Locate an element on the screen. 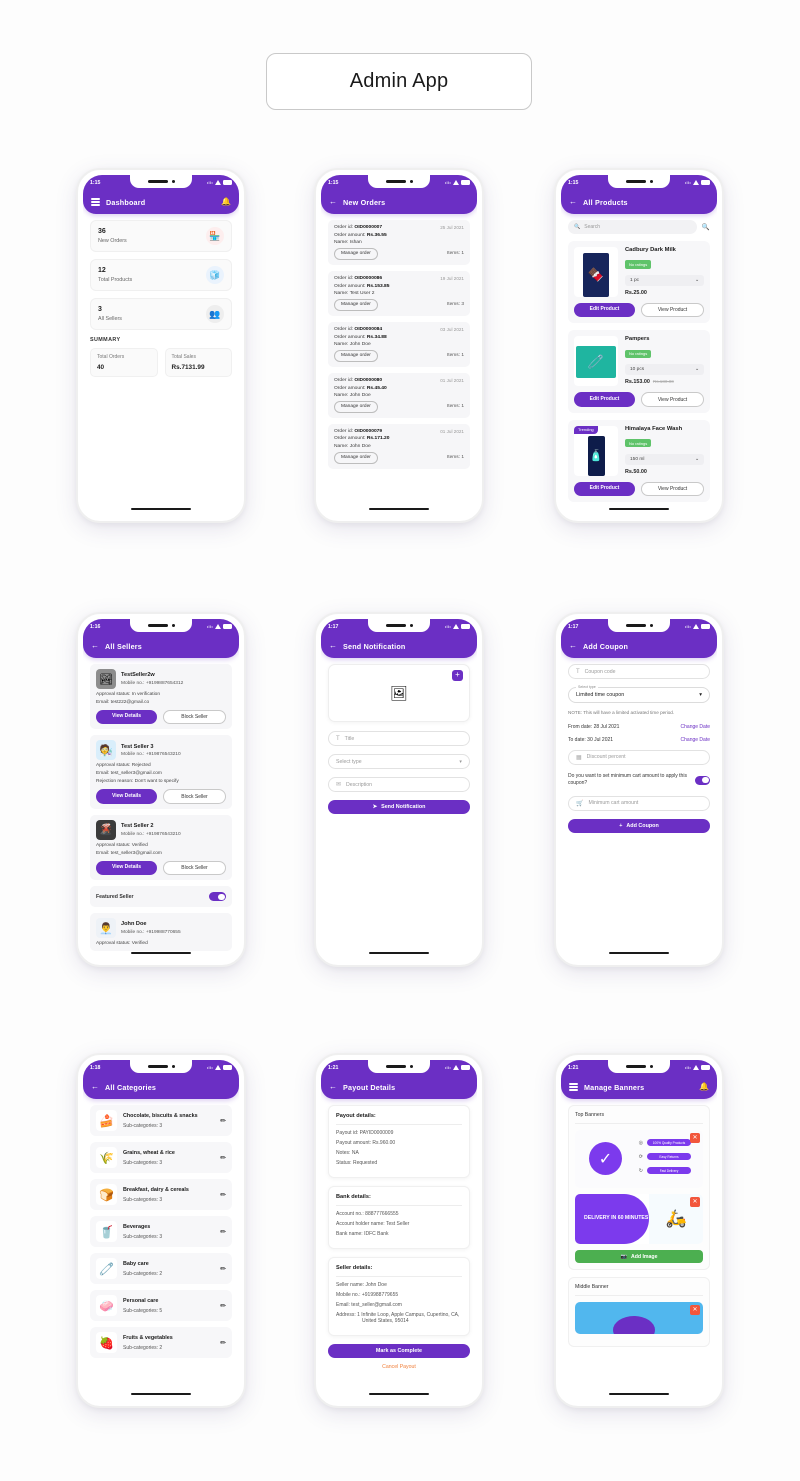 The width and height of the screenshot is (800, 1481). change-to-date-link: Change Date is located at coordinates (695, 740).